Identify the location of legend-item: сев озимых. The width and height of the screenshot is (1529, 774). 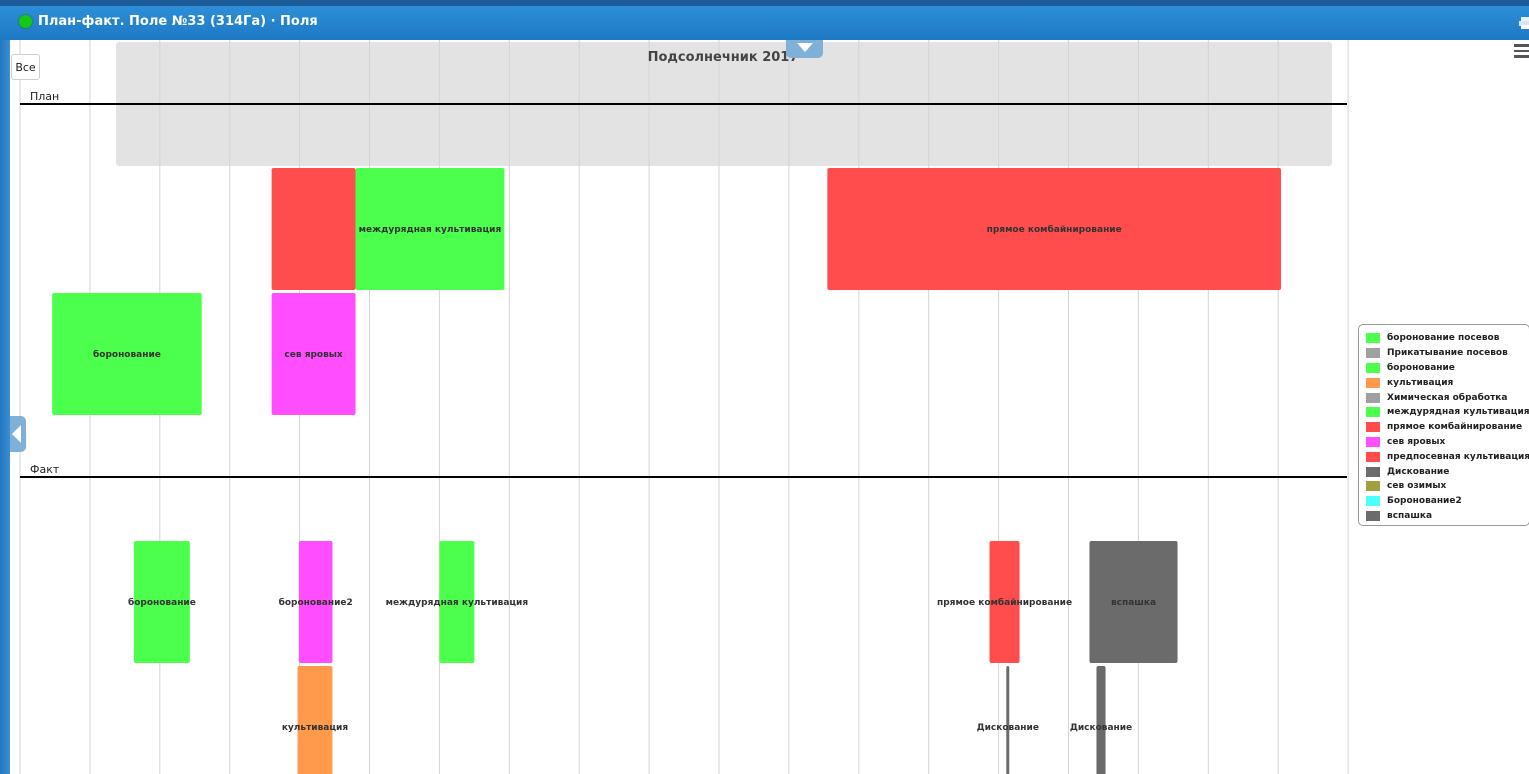
(1447, 486).